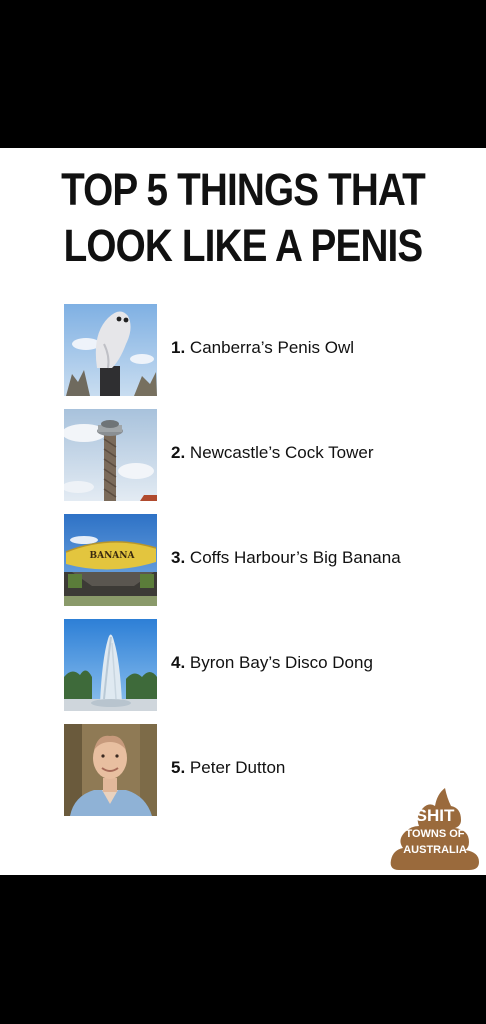 This screenshot has width=486, height=1024. I want to click on item-number: 4., so click(178, 662).